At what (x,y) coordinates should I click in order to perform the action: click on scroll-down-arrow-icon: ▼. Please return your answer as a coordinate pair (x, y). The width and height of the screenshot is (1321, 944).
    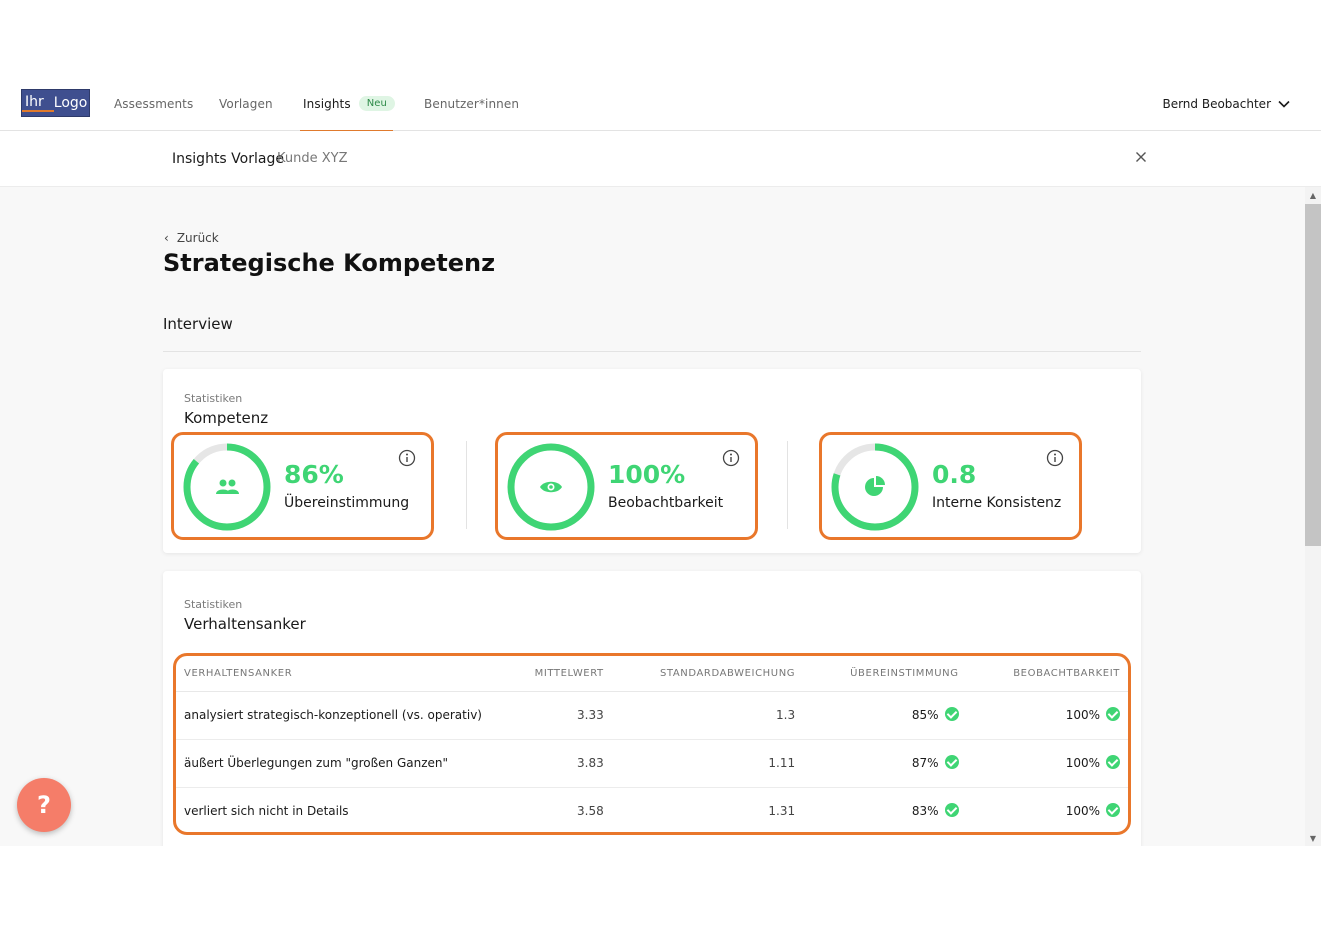
    Looking at the image, I should click on (1313, 839).